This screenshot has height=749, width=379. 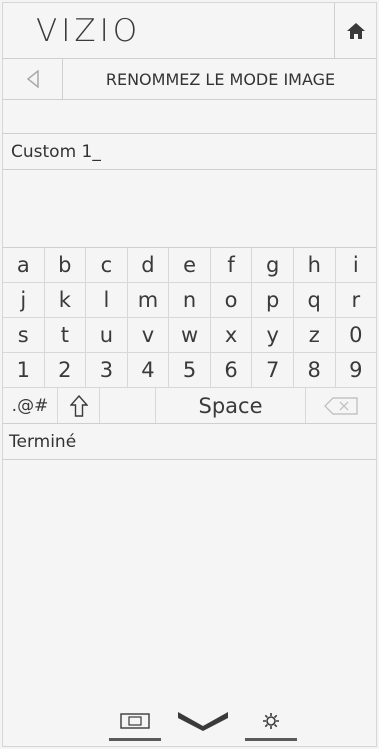 What do you see at coordinates (356, 370) in the screenshot?
I see `key: 9` at bounding box center [356, 370].